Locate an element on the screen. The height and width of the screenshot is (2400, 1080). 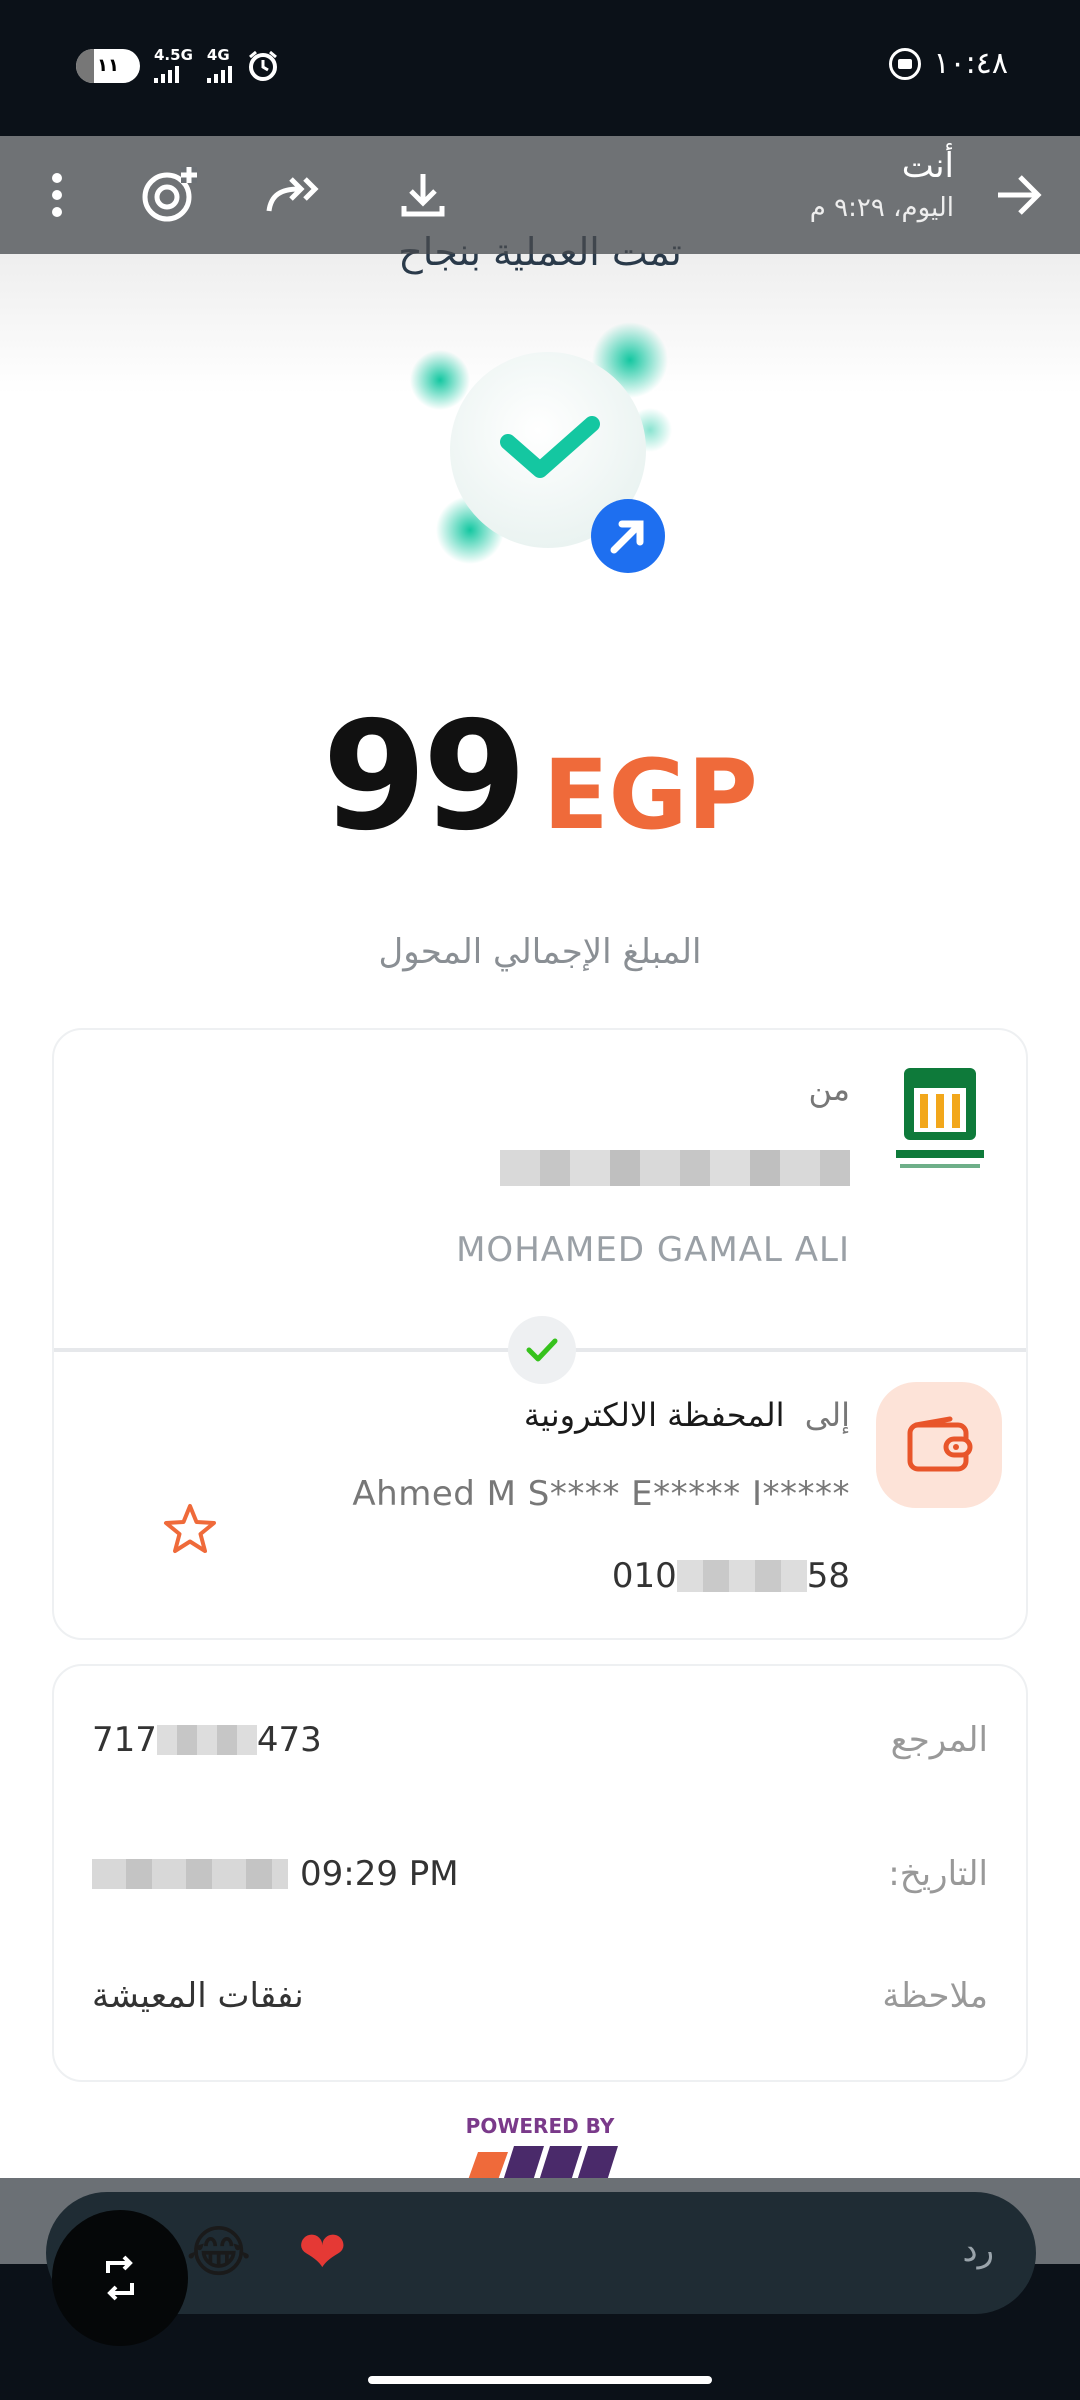
sender-info: أنت اليوم، ٩:٢٩ م is located at coordinates (882, 186).